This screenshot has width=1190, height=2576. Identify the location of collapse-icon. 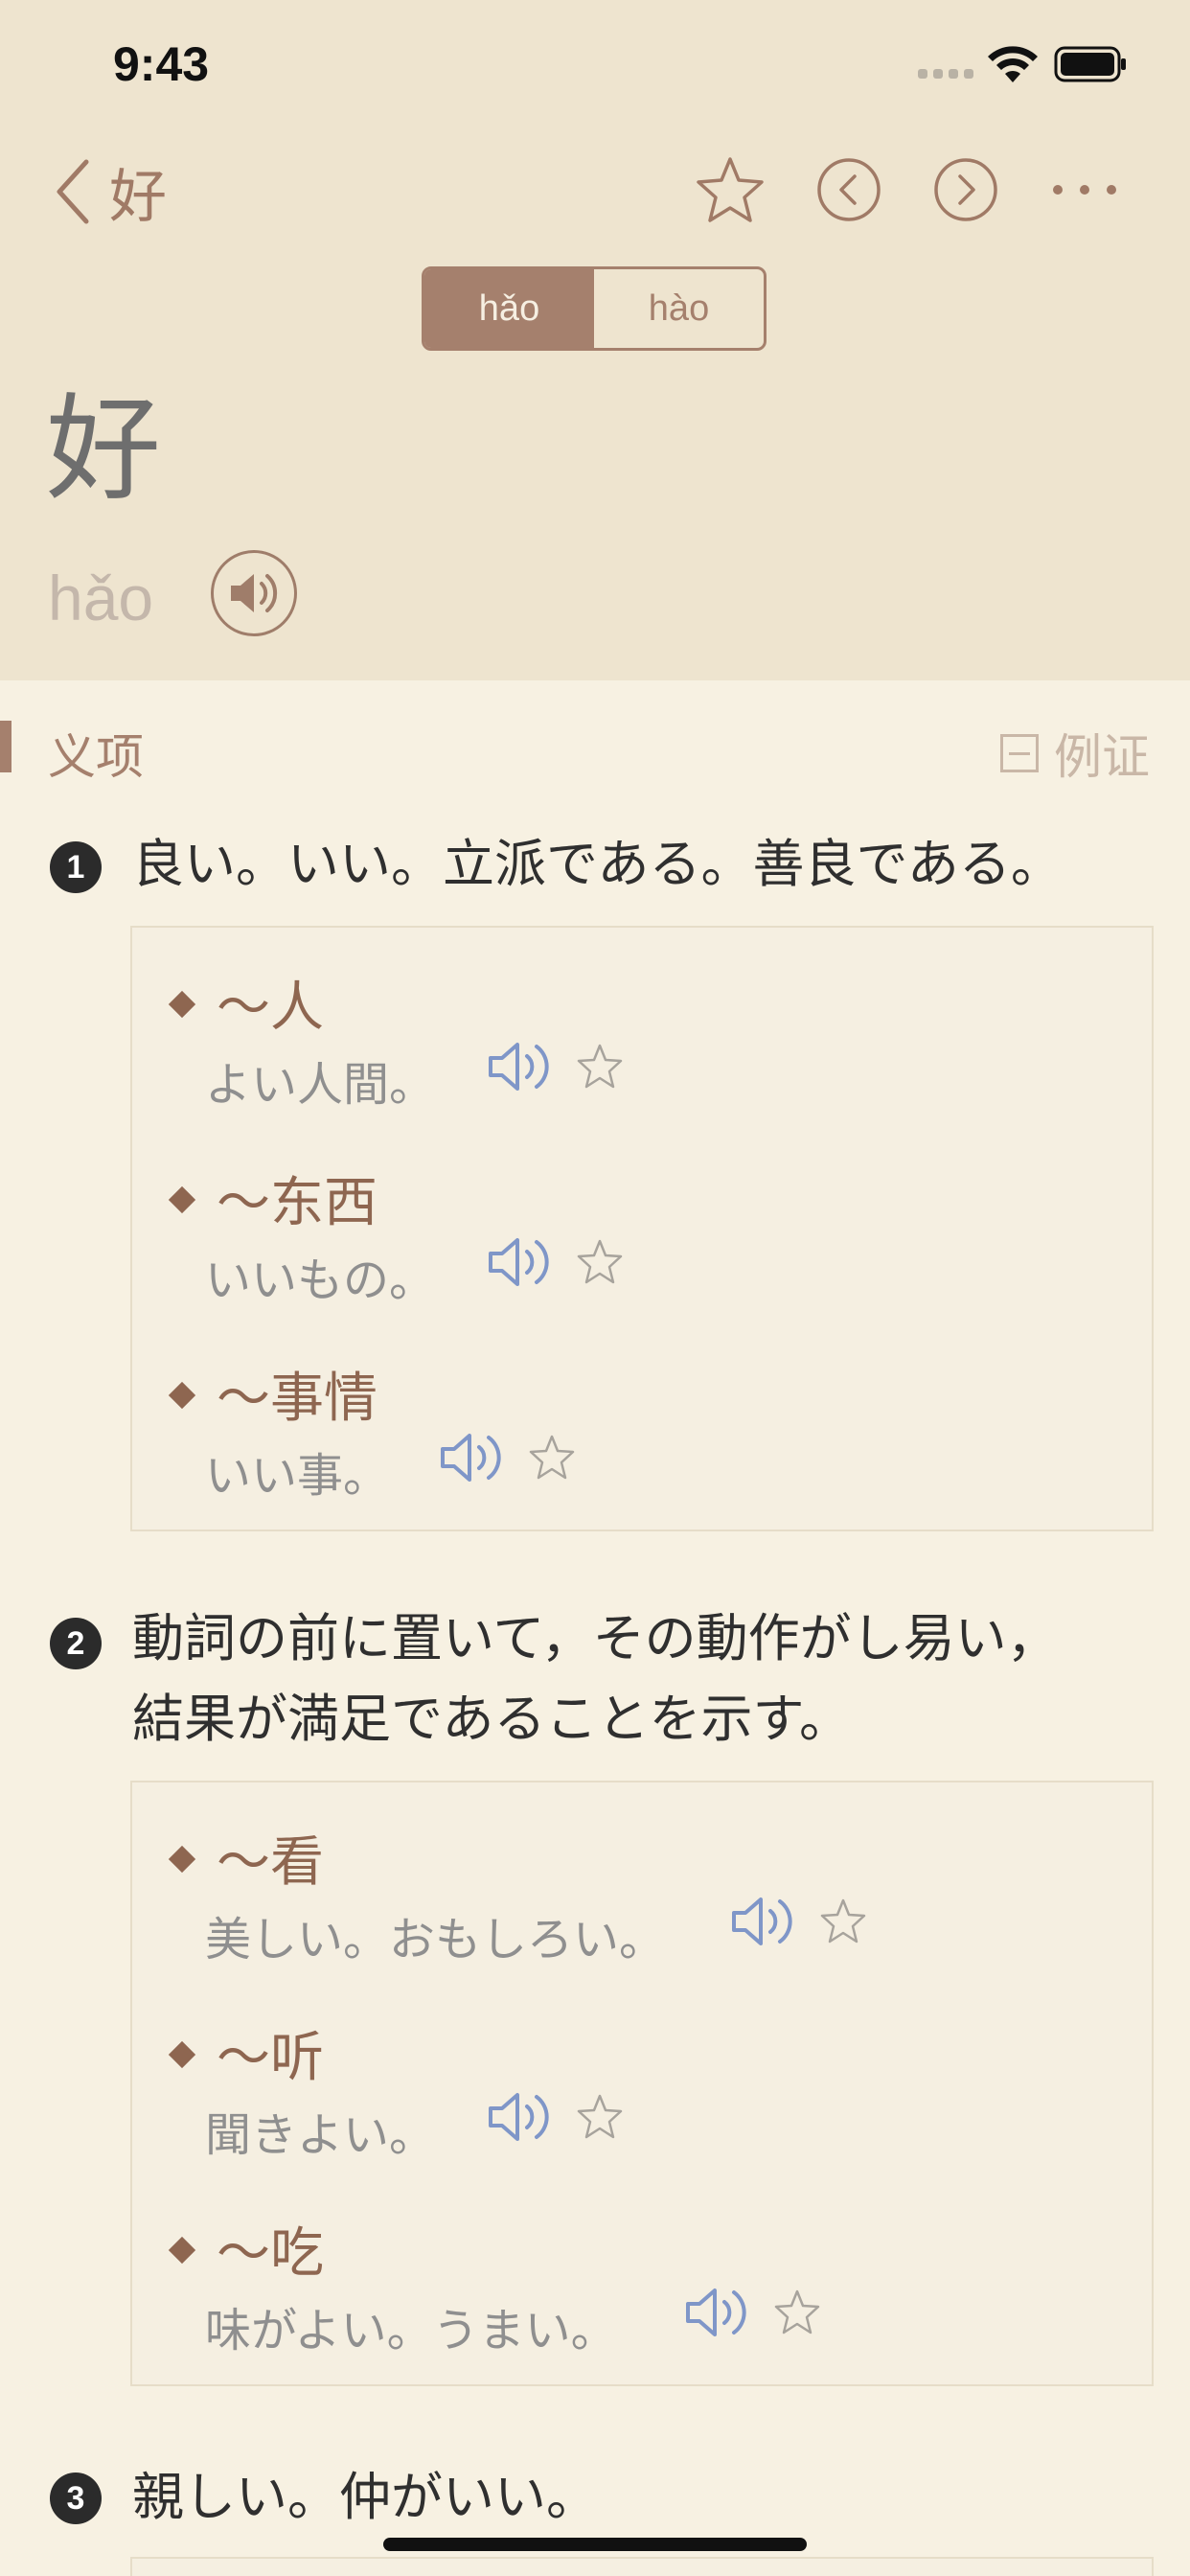
(1019, 753).